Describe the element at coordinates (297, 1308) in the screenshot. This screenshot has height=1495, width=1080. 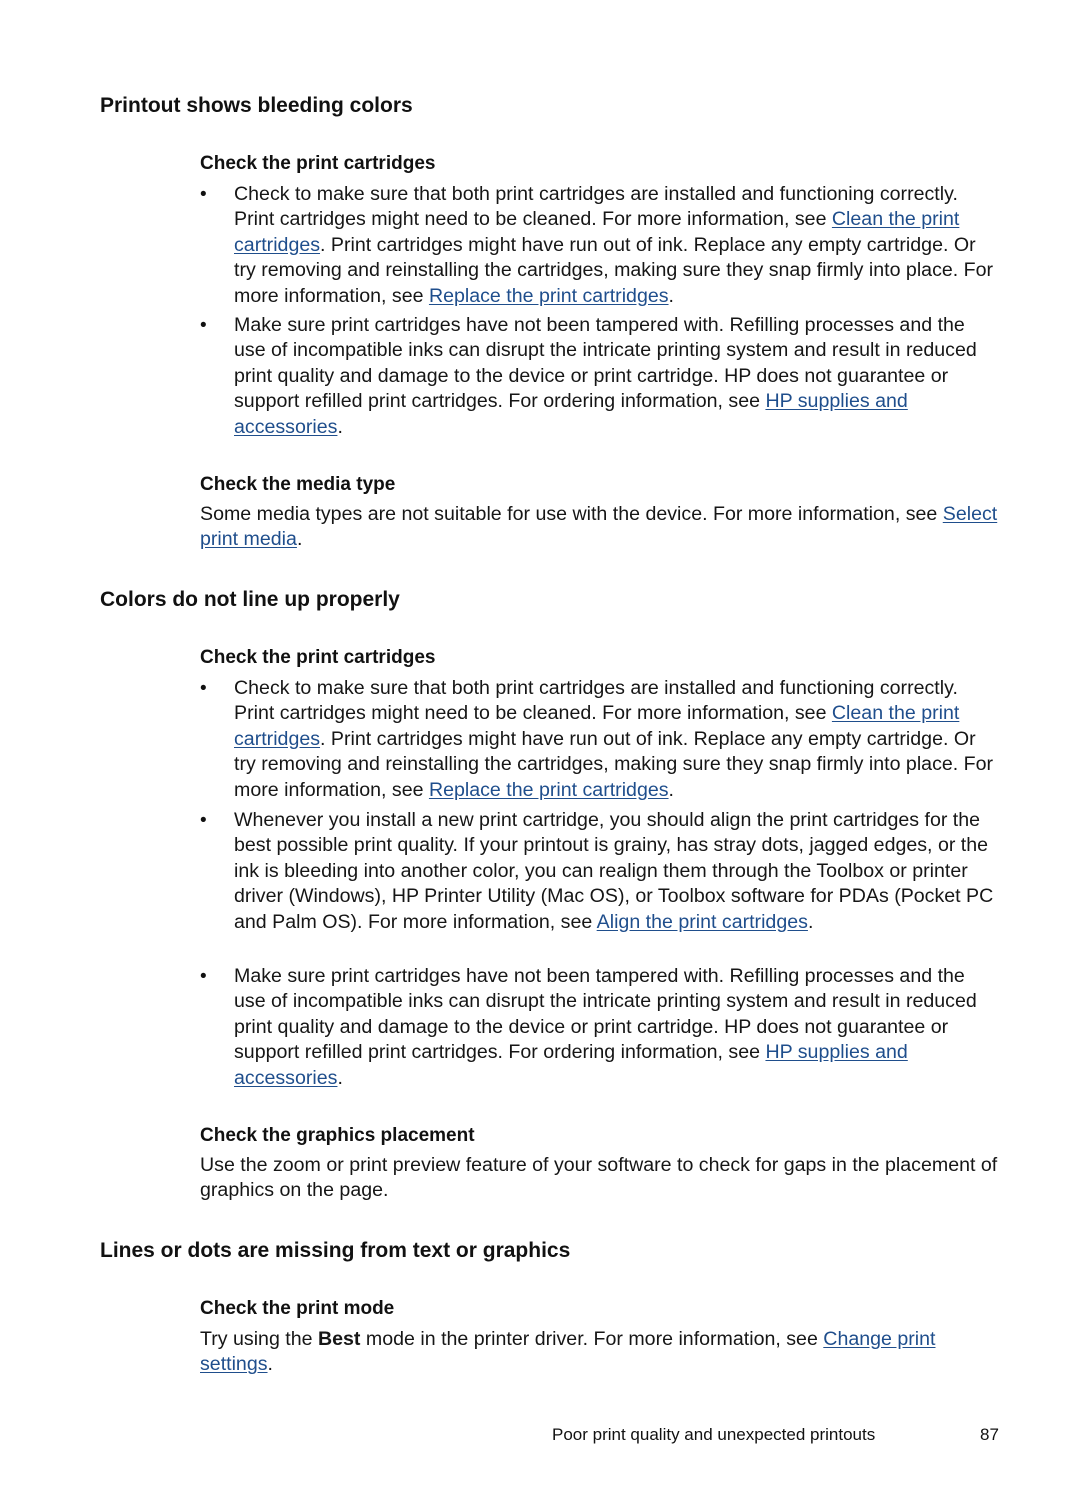
I see `subheading-check-print-mode: Check the print mode` at that location.